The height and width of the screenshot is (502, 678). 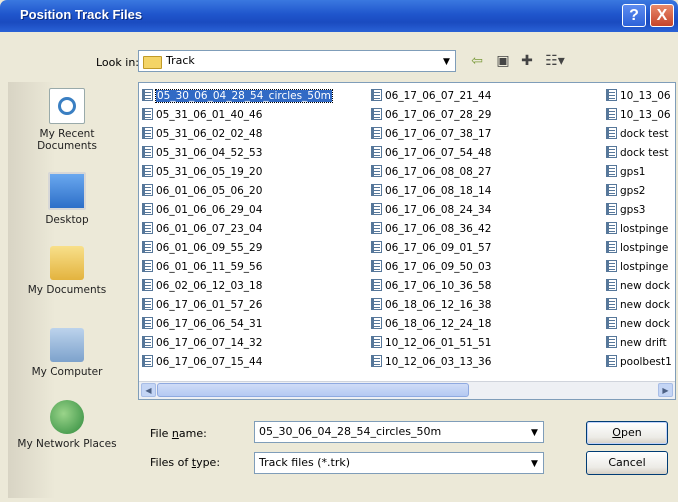 I want to click on file-item: 06_17_06_06_54_31, so click(x=237, y=324).